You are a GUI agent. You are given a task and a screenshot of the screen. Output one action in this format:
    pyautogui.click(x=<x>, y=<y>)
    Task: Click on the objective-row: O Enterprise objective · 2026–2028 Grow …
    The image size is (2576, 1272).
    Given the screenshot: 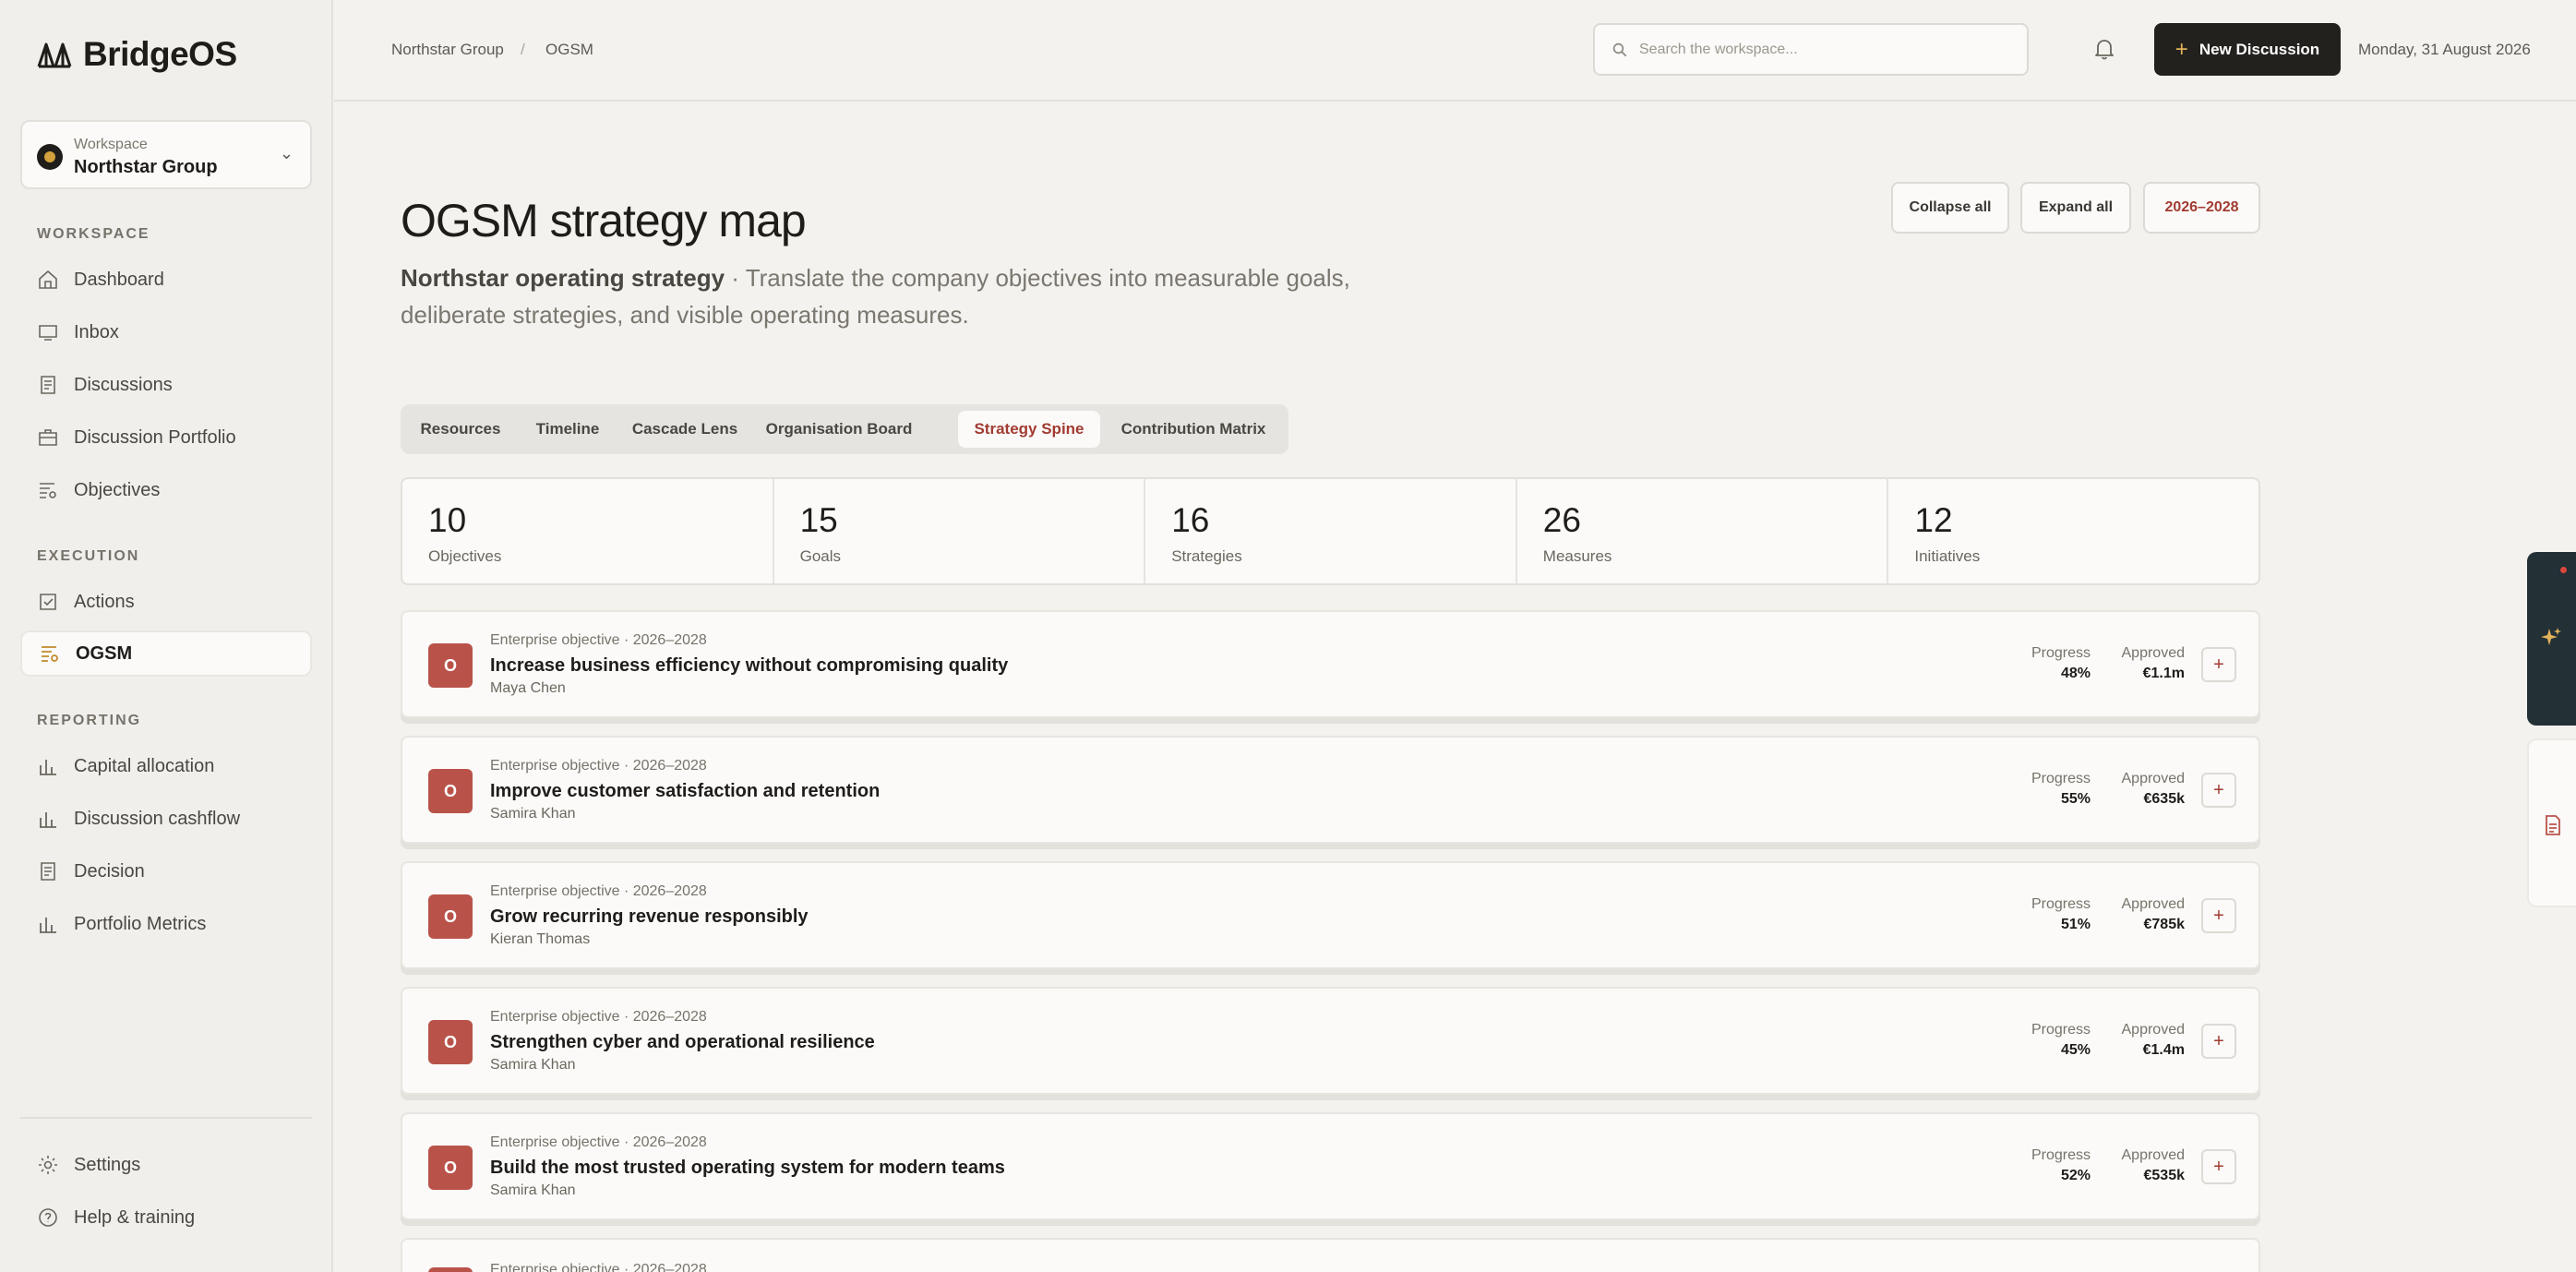 What is the action you would take?
    pyautogui.click(x=1331, y=915)
    